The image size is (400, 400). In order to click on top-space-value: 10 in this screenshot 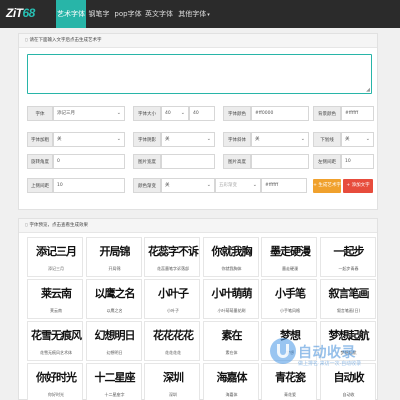, I will do `click(60, 185)`.